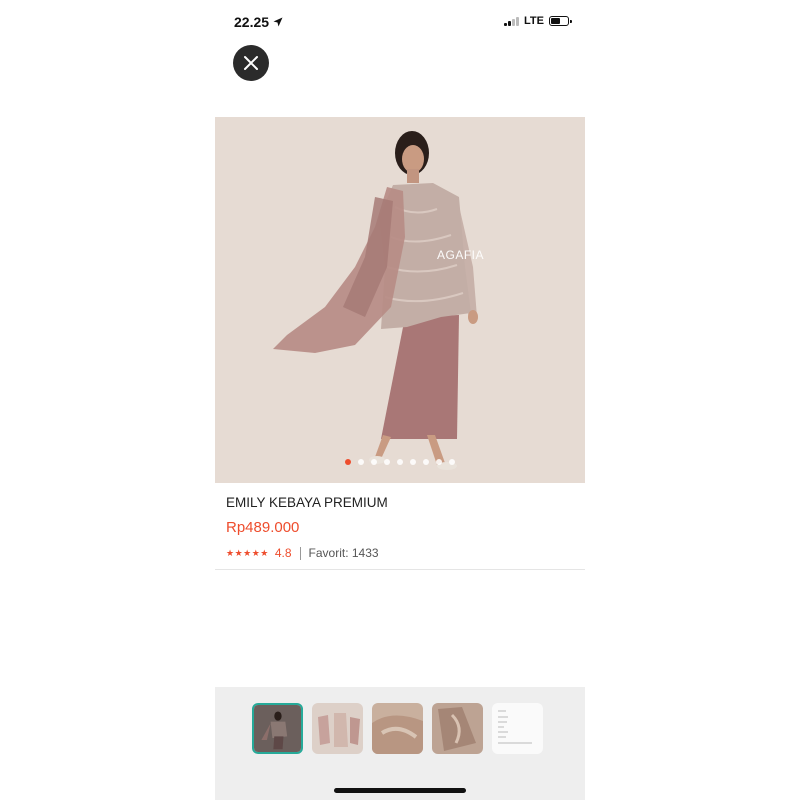 Image resolution: width=800 pixels, height=800 pixels. Describe the element at coordinates (307, 502) in the screenshot. I see `product-title: EMILY KEBAYA PREMIUM` at that location.